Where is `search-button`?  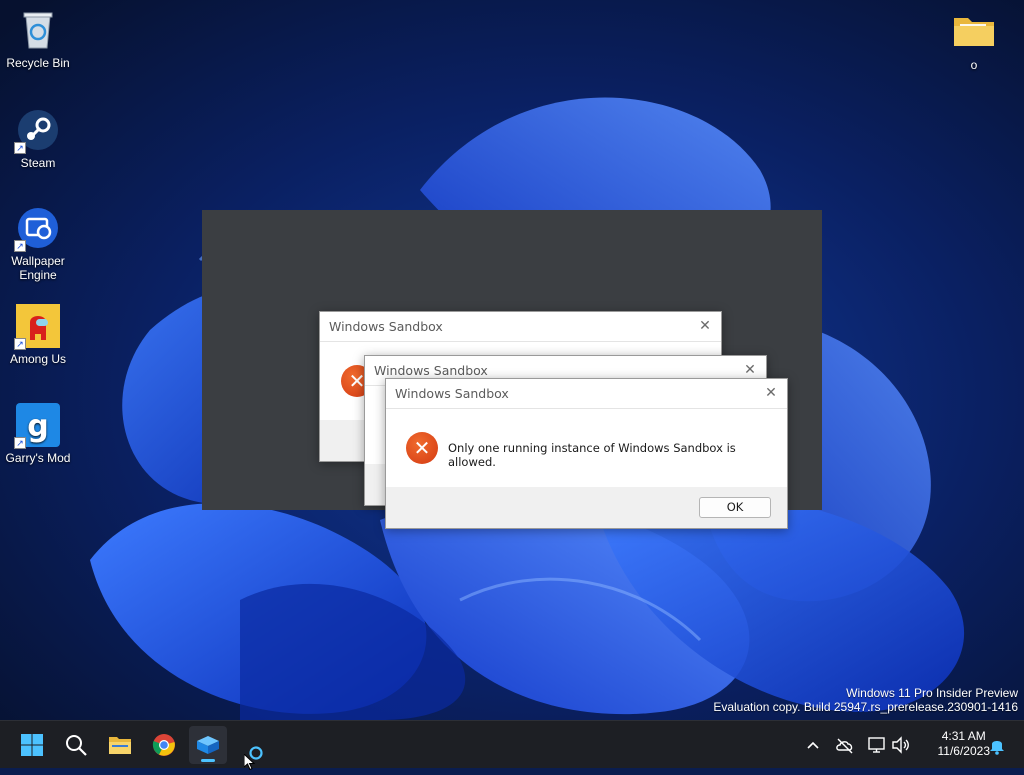
search-button is located at coordinates (76, 745).